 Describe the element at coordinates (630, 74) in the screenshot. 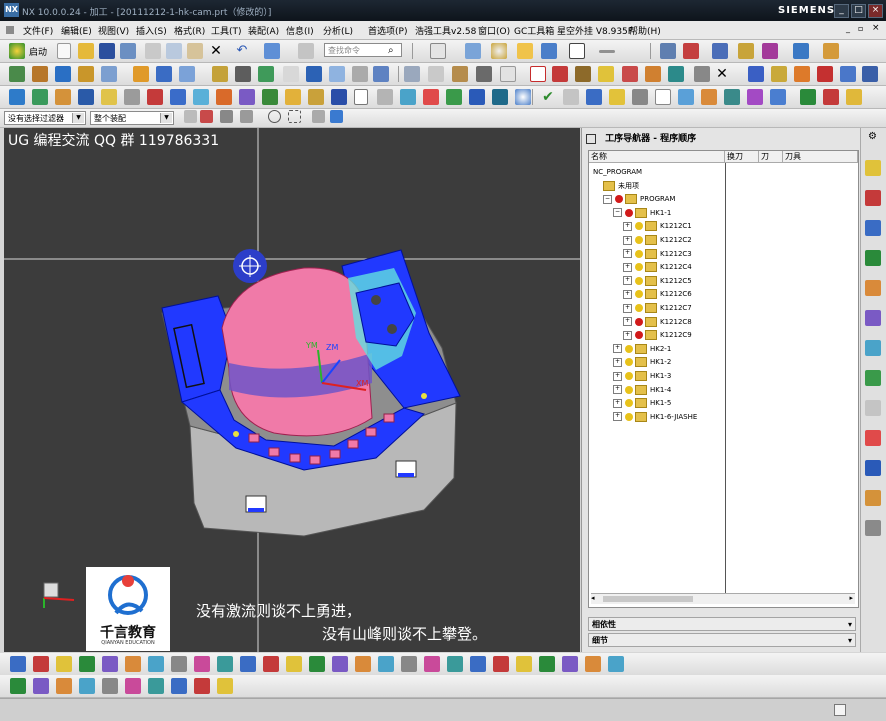

I see `tool-change-icon` at that location.